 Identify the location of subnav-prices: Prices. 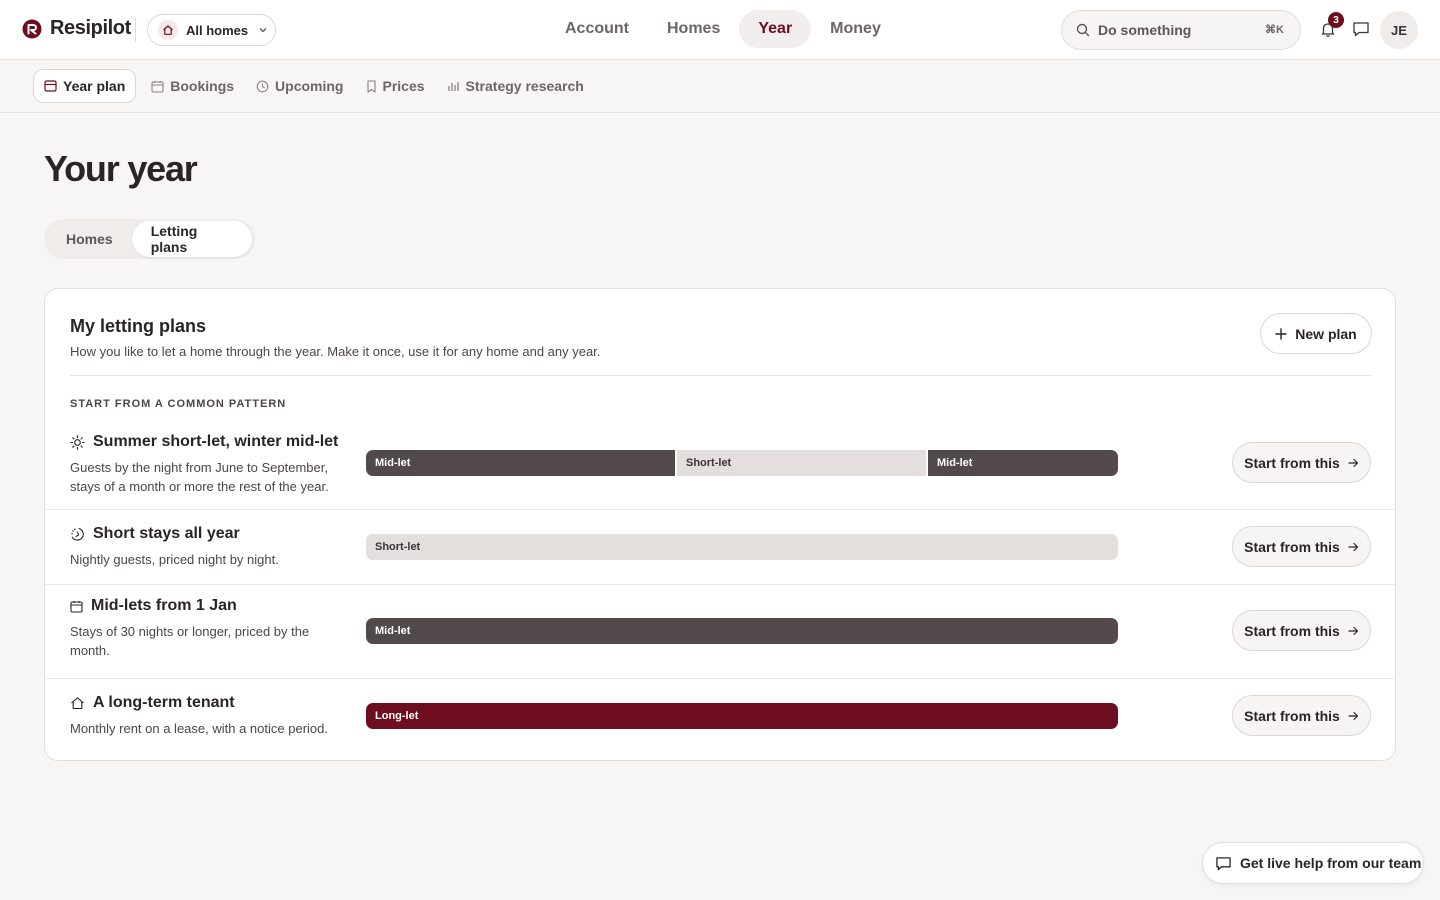
(395, 86).